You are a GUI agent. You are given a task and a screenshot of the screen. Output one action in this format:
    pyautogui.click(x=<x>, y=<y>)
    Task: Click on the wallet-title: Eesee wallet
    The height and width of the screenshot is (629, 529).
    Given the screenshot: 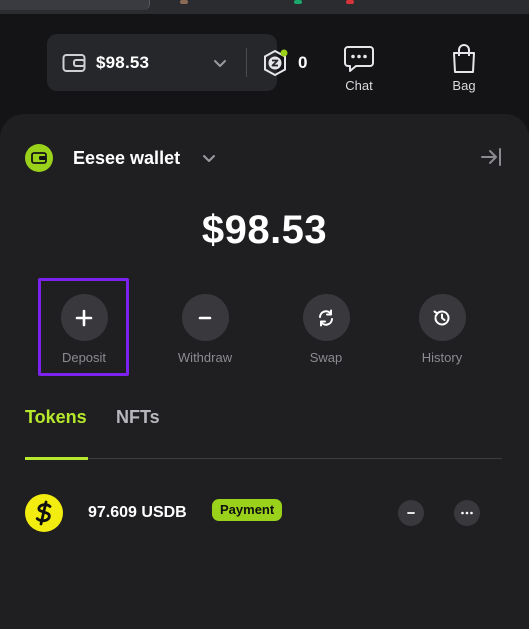 What is the action you would take?
    pyautogui.click(x=127, y=157)
    